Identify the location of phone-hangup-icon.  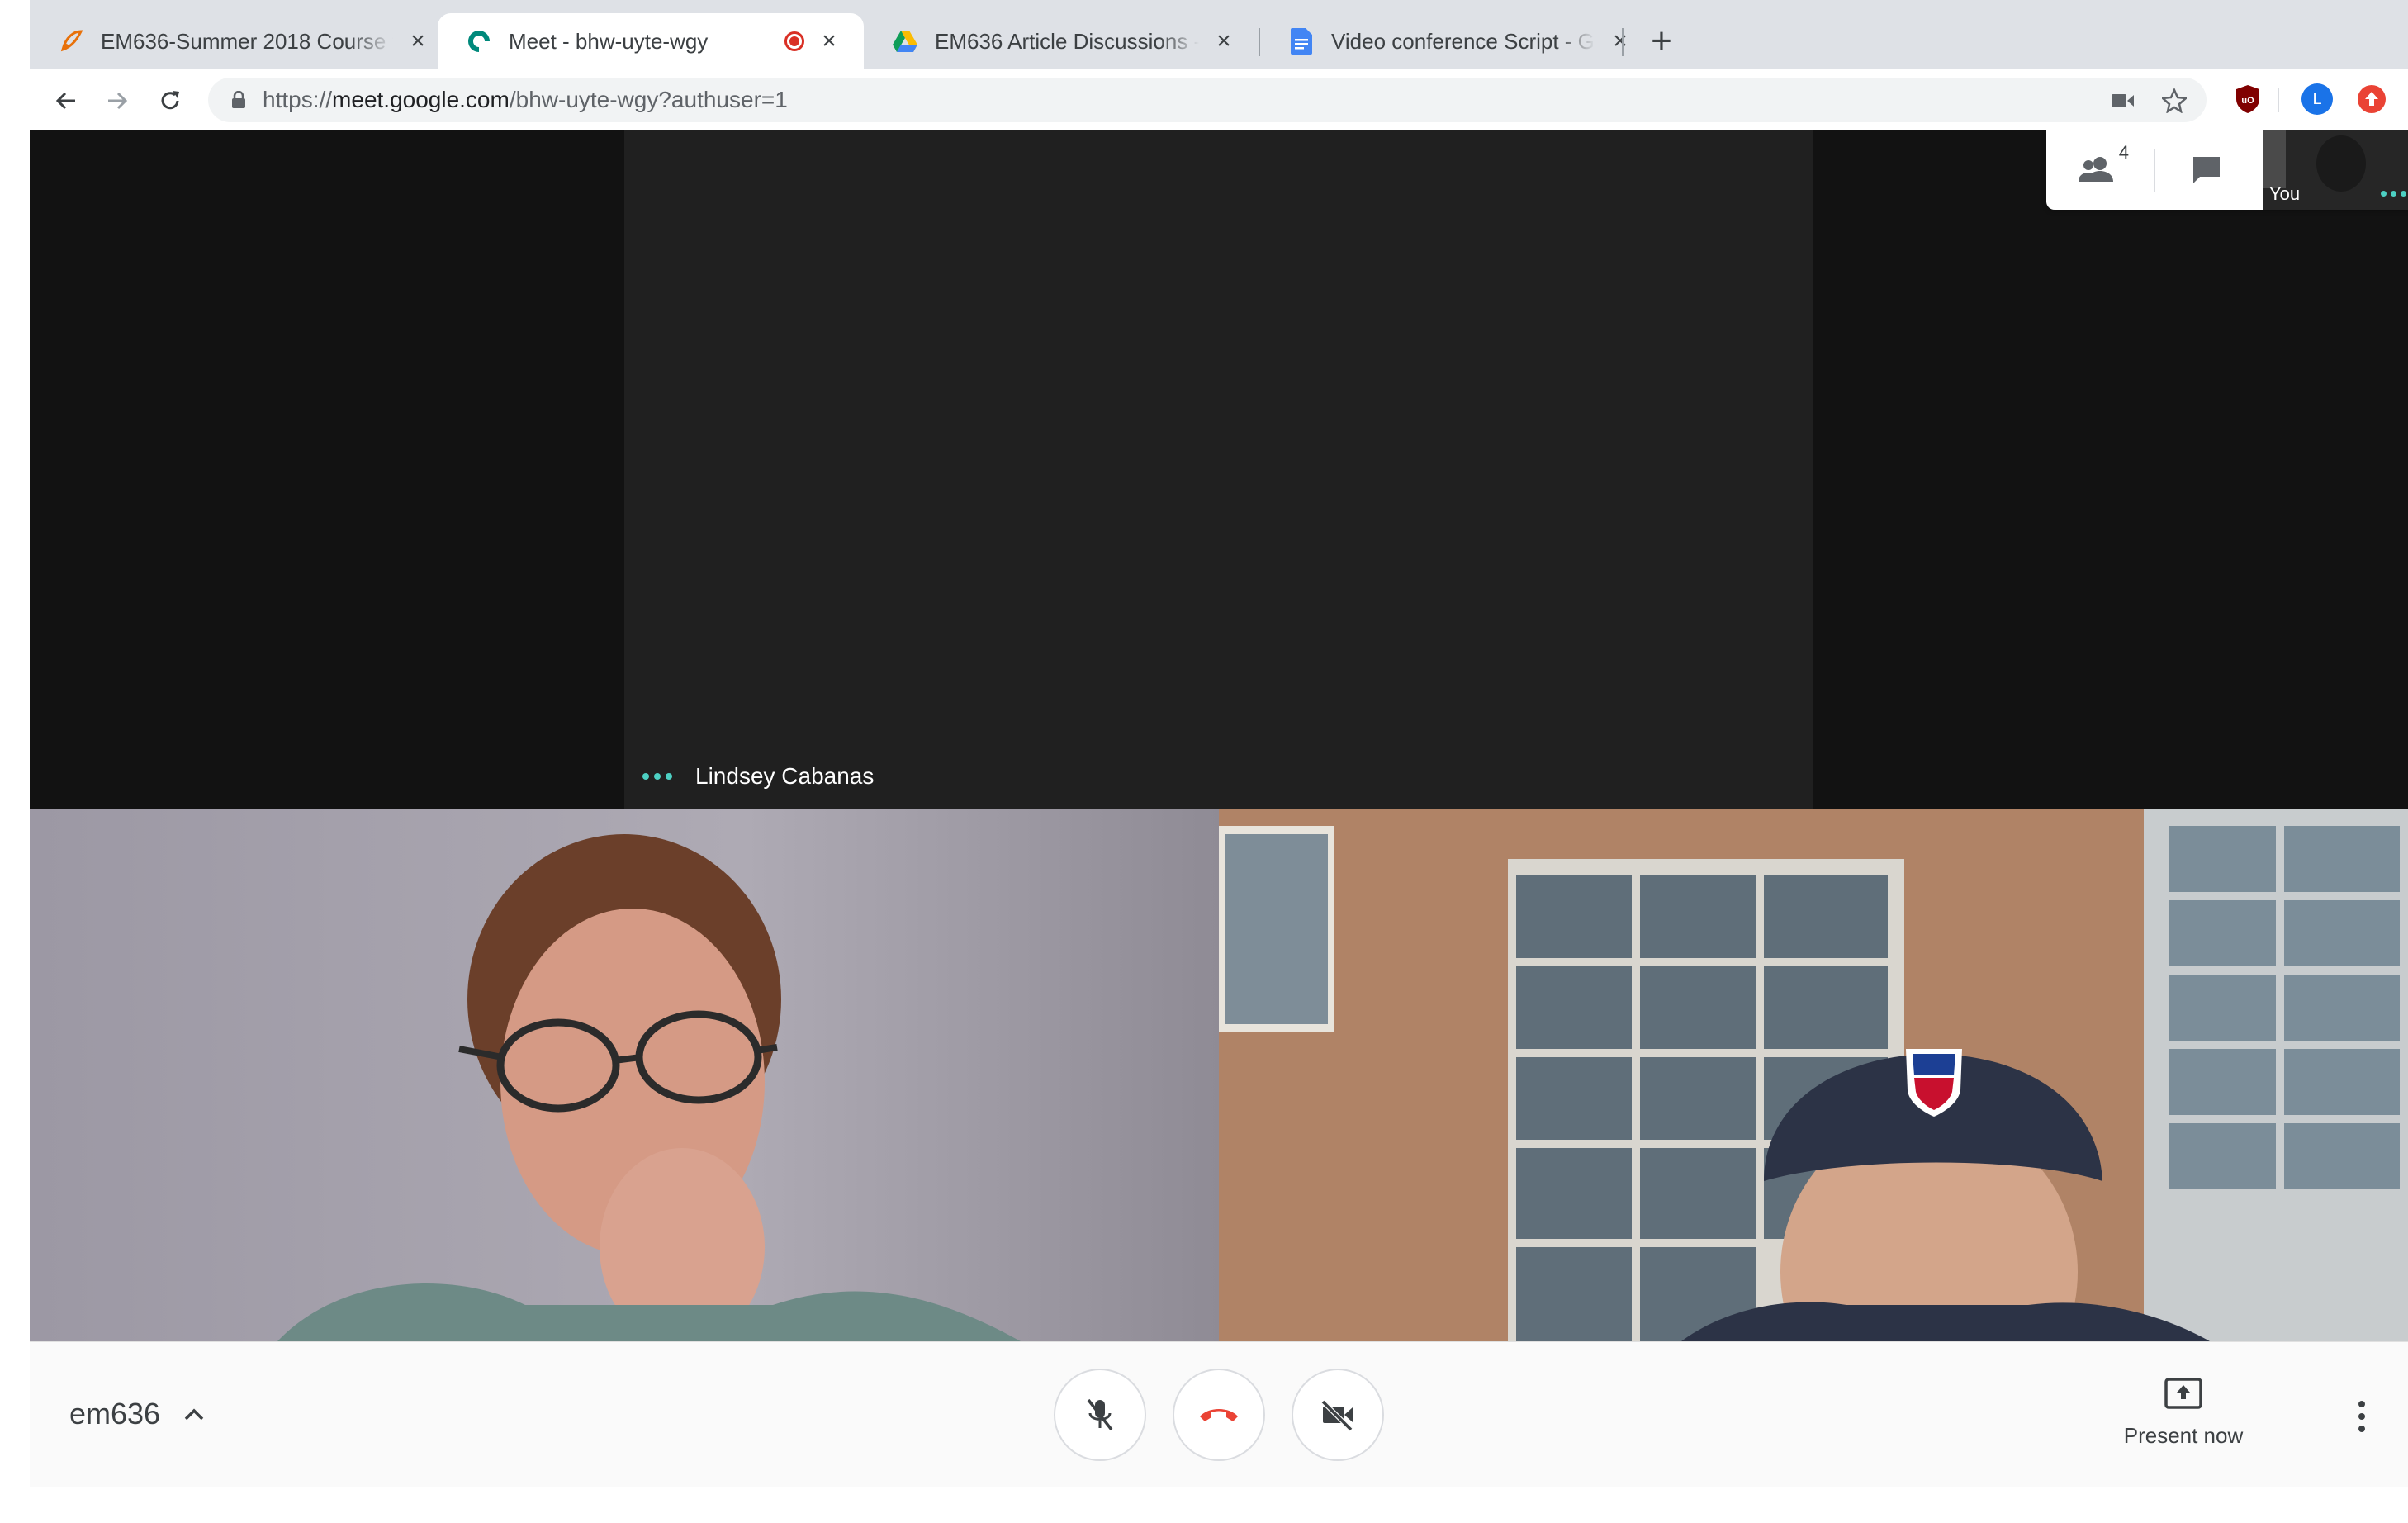
(1219, 1415).